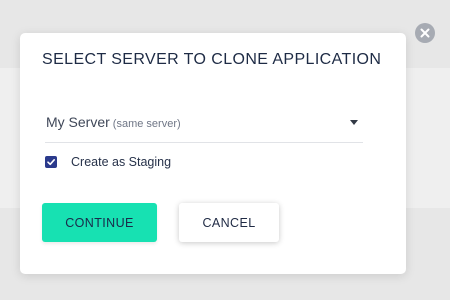 The image size is (450, 300). I want to click on server-select-hint: (same server), so click(146, 124).